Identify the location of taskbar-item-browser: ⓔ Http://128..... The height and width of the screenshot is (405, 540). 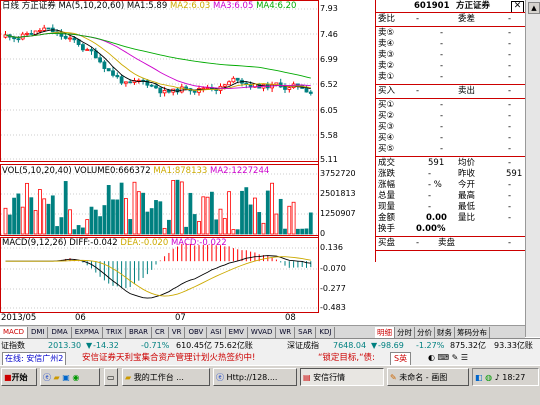
(255, 377).